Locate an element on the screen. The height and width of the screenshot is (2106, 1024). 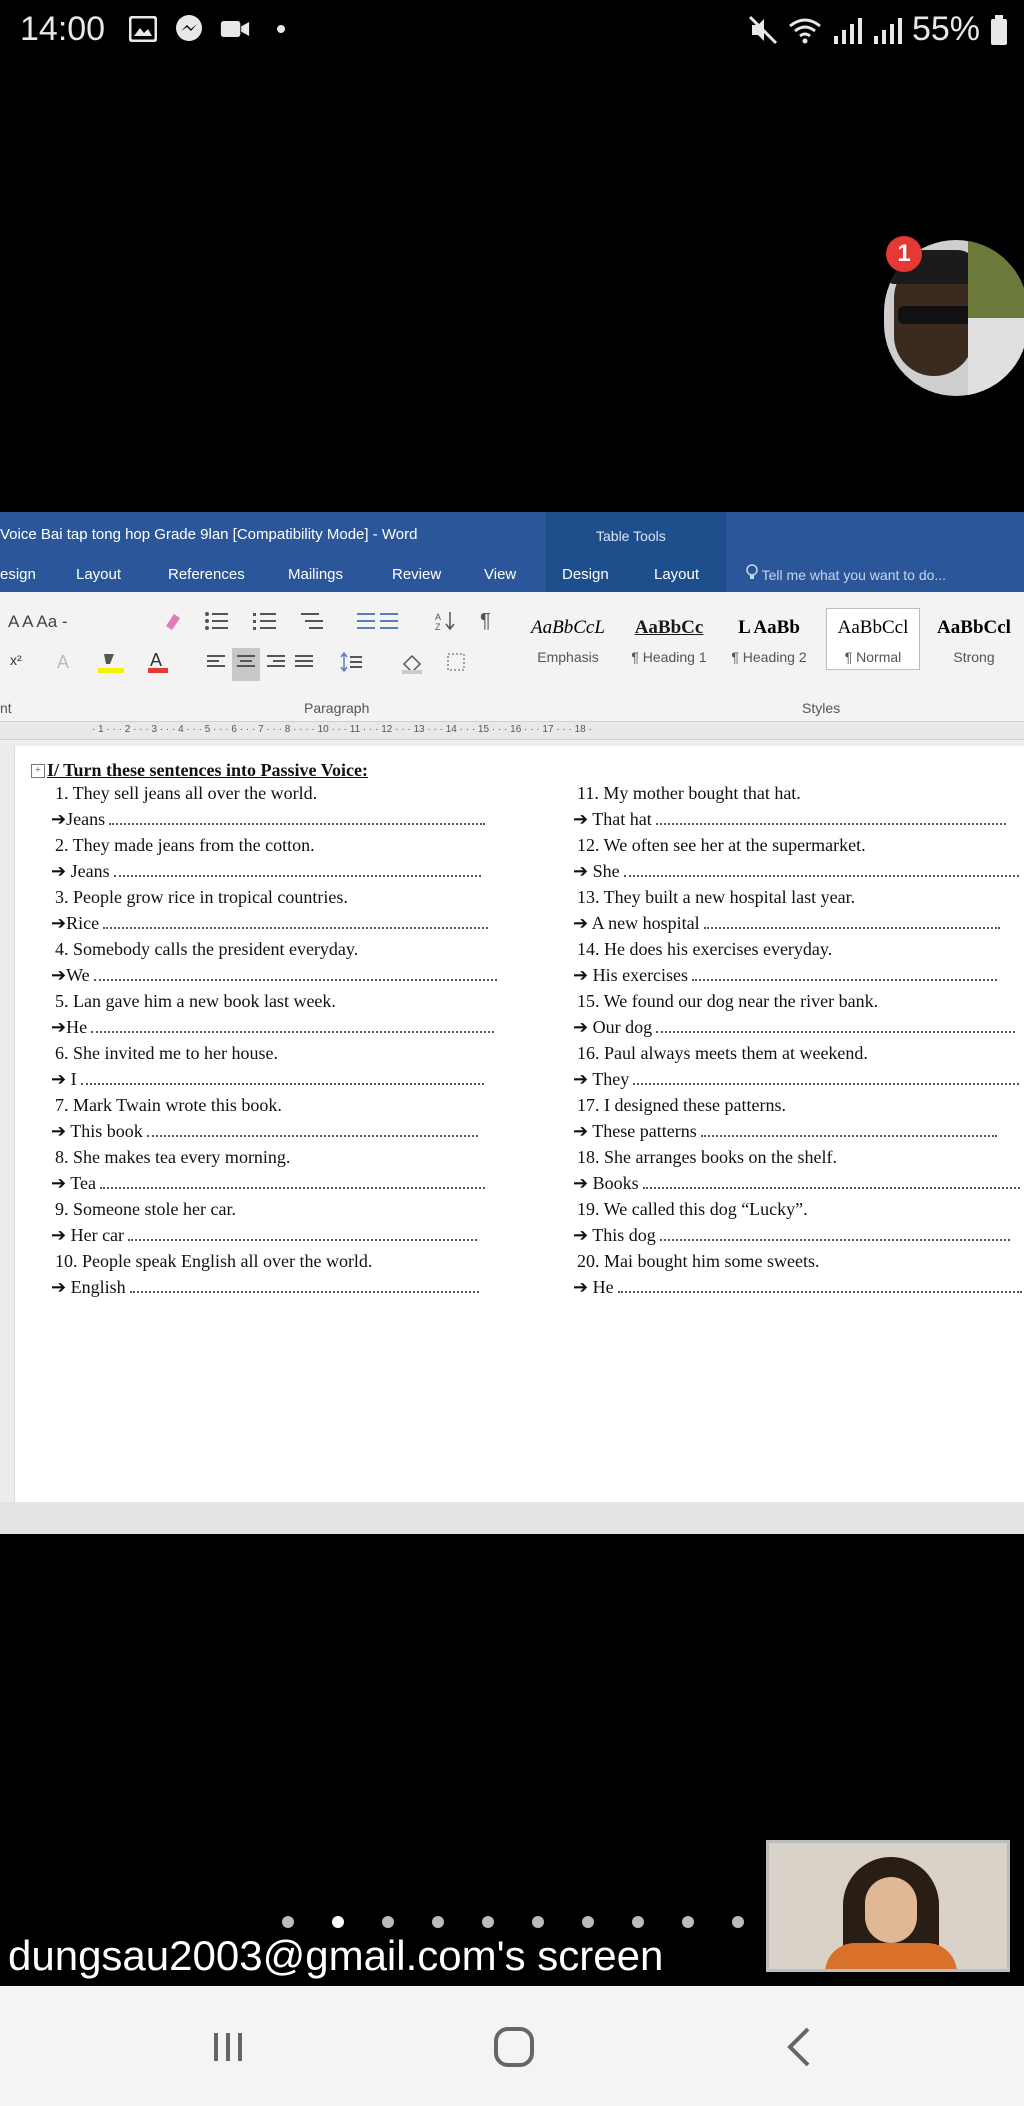
style-heading-1: AaBbCc ¶ Heading 1 is located at coordinates (669, 639).